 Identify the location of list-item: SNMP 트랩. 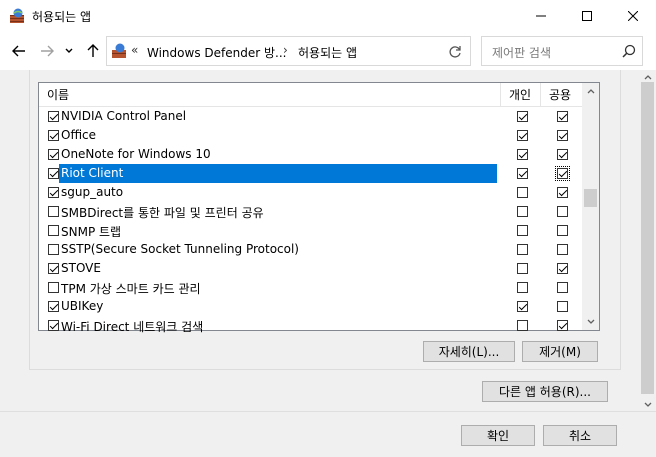
(311, 230).